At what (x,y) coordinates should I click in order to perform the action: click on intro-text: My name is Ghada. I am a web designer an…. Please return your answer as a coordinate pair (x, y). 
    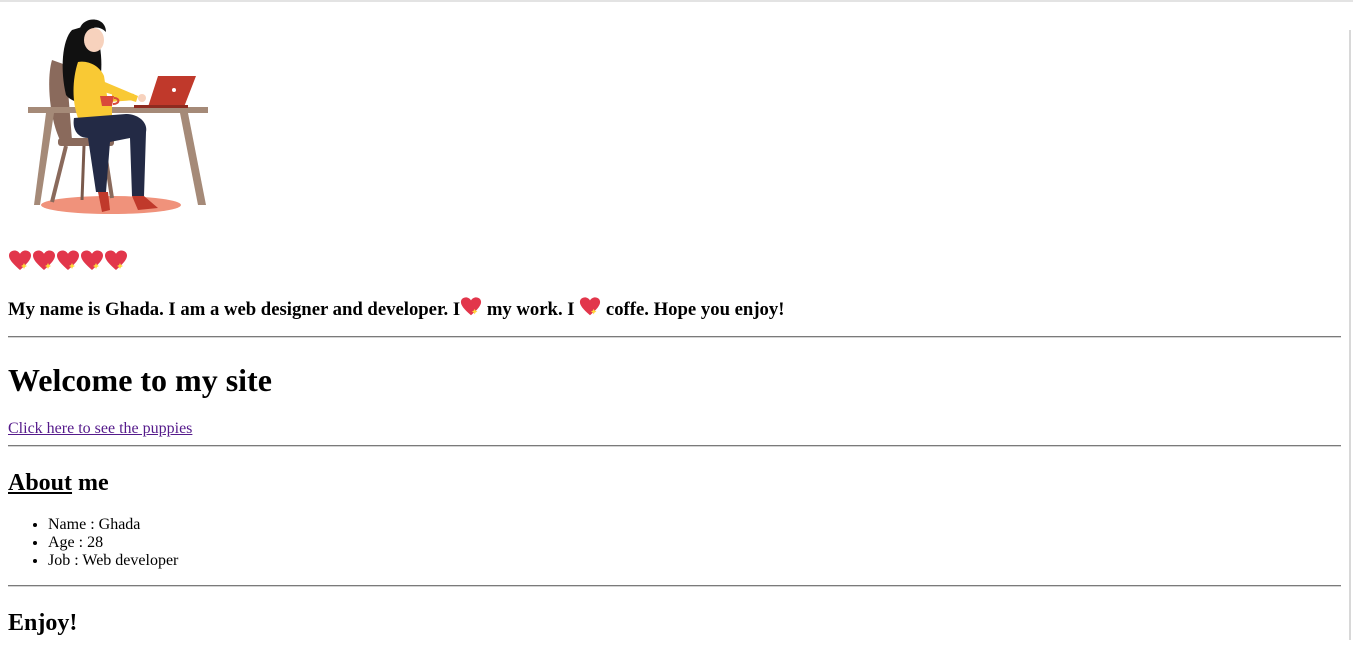
    Looking at the image, I should click on (396, 309).